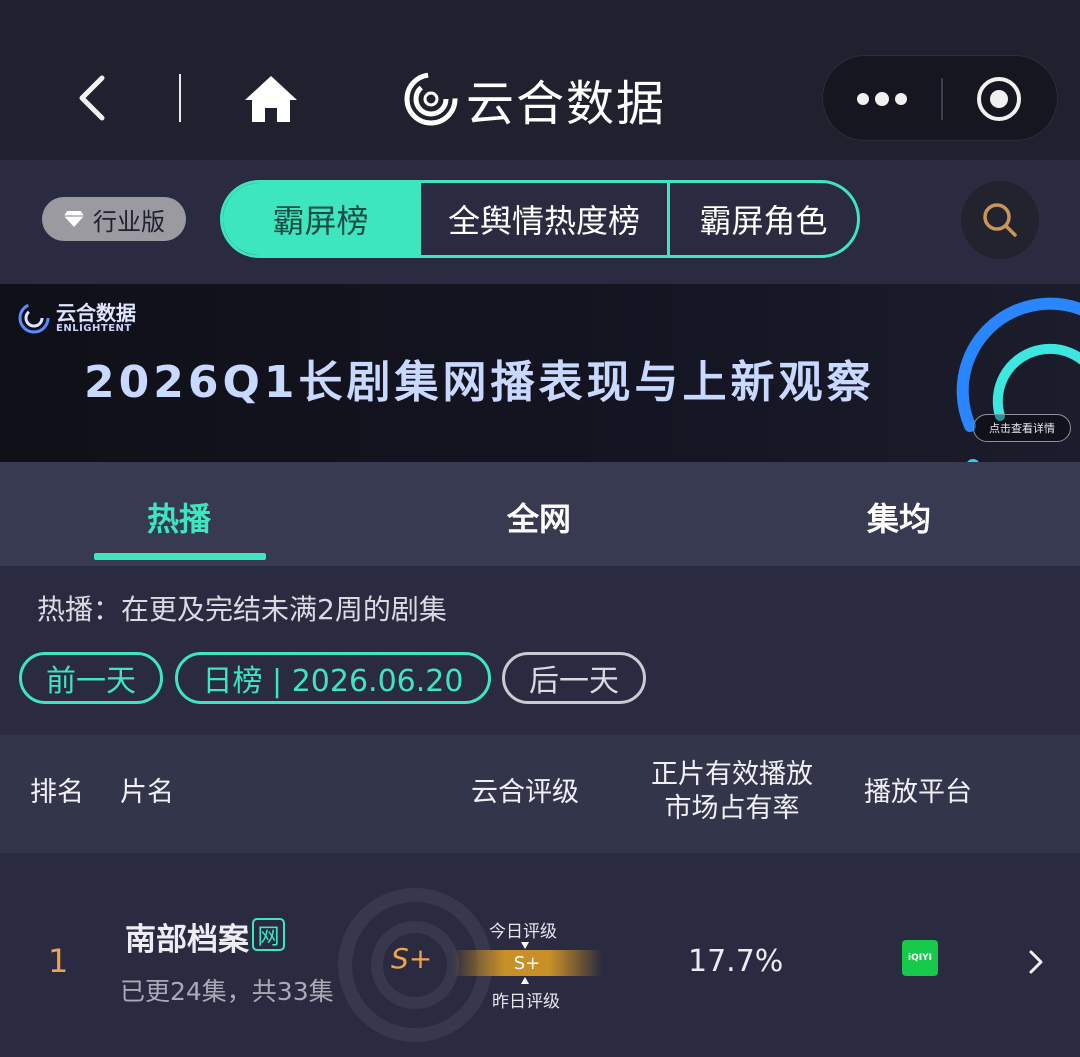 The width and height of the screenshot is (1080, 1057). I want to click on tab-all-network: 全网, so click(539, 517).